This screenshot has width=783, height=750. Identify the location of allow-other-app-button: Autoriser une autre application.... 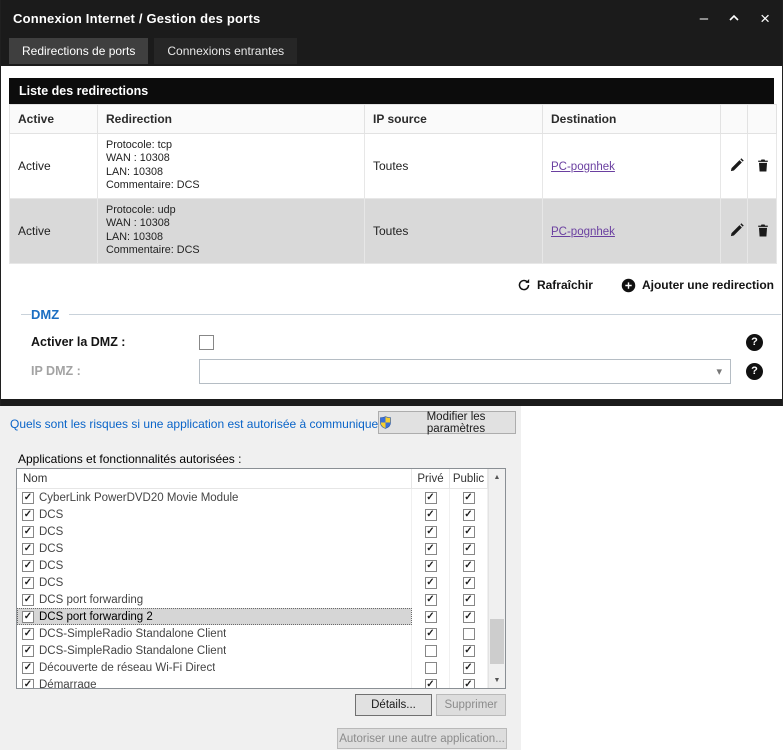
(422, 738).